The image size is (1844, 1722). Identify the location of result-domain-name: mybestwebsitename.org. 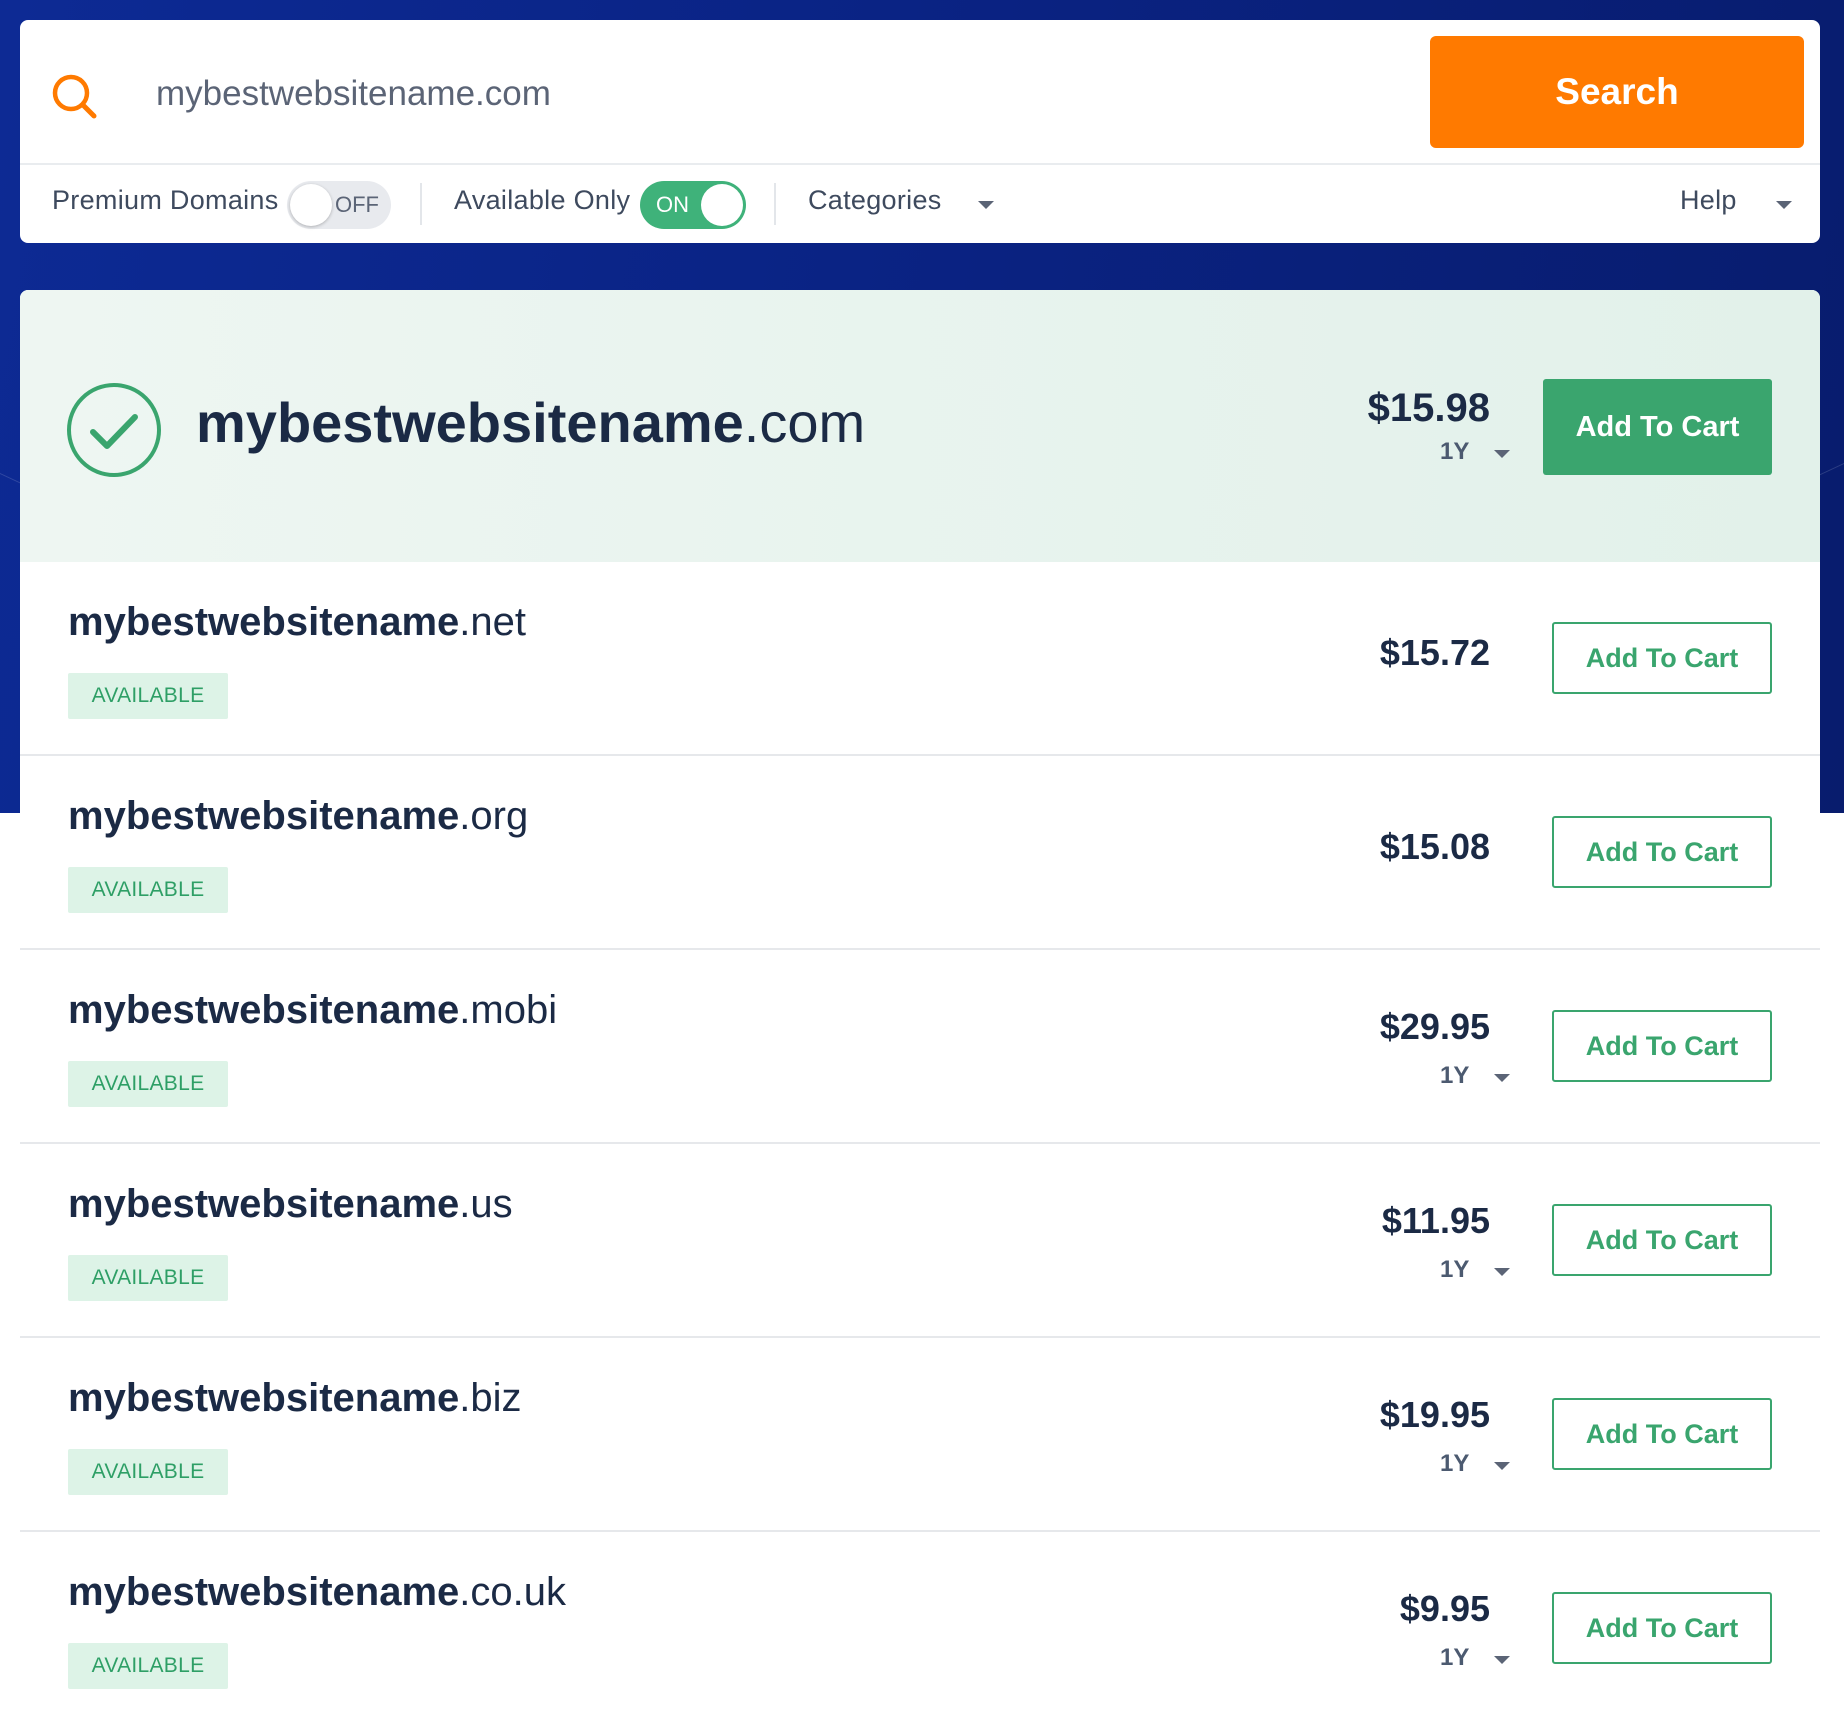
(298, 816).